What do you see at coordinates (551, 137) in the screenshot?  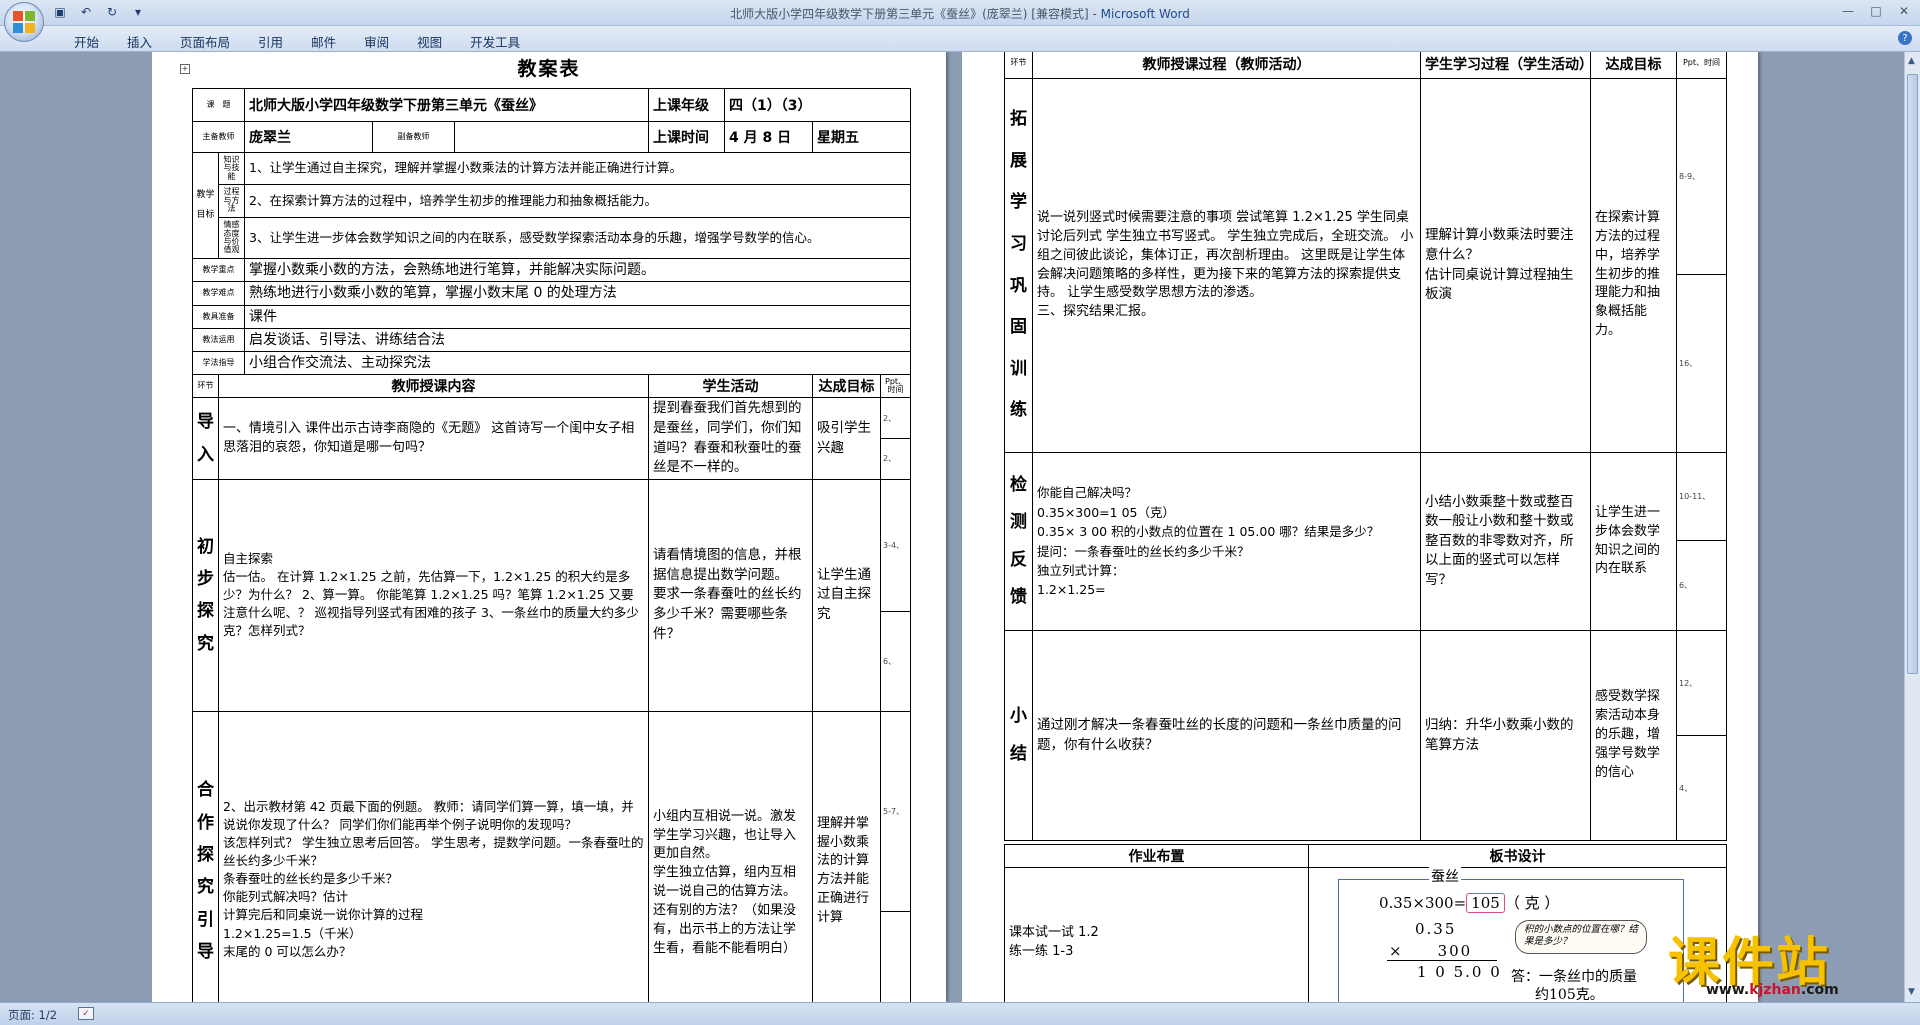 I see `assist-teacher-value` at bounding box center [551, 137].